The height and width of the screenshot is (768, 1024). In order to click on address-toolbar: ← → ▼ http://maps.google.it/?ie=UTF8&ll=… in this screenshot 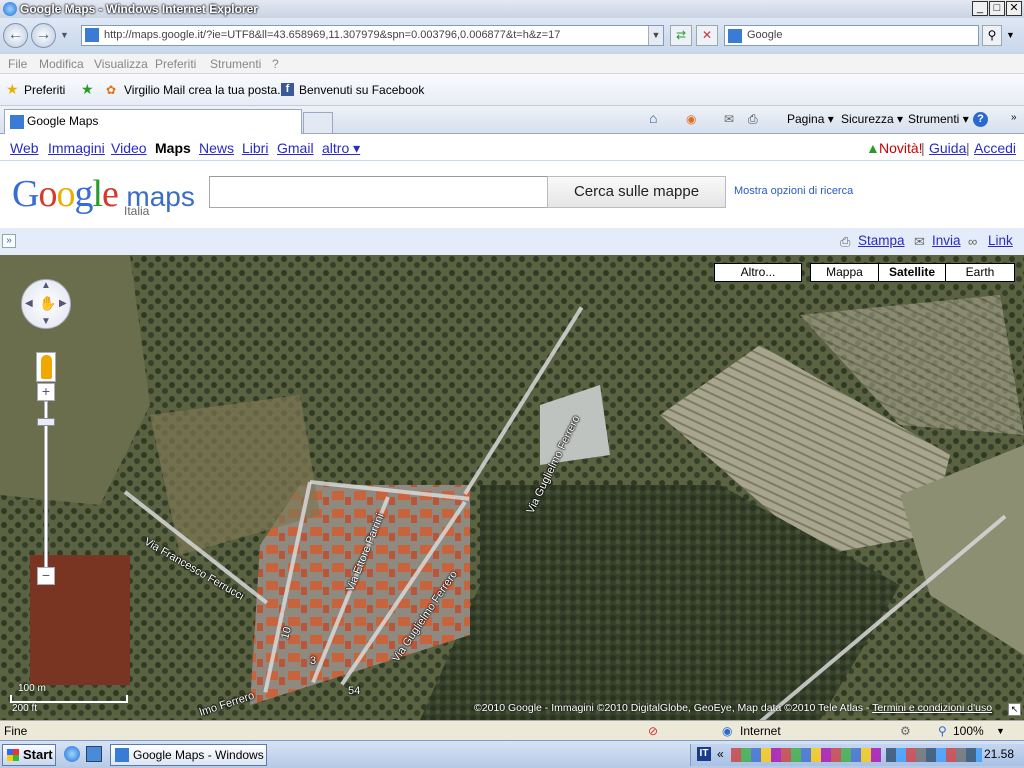, I will do `click(512, 36)`.